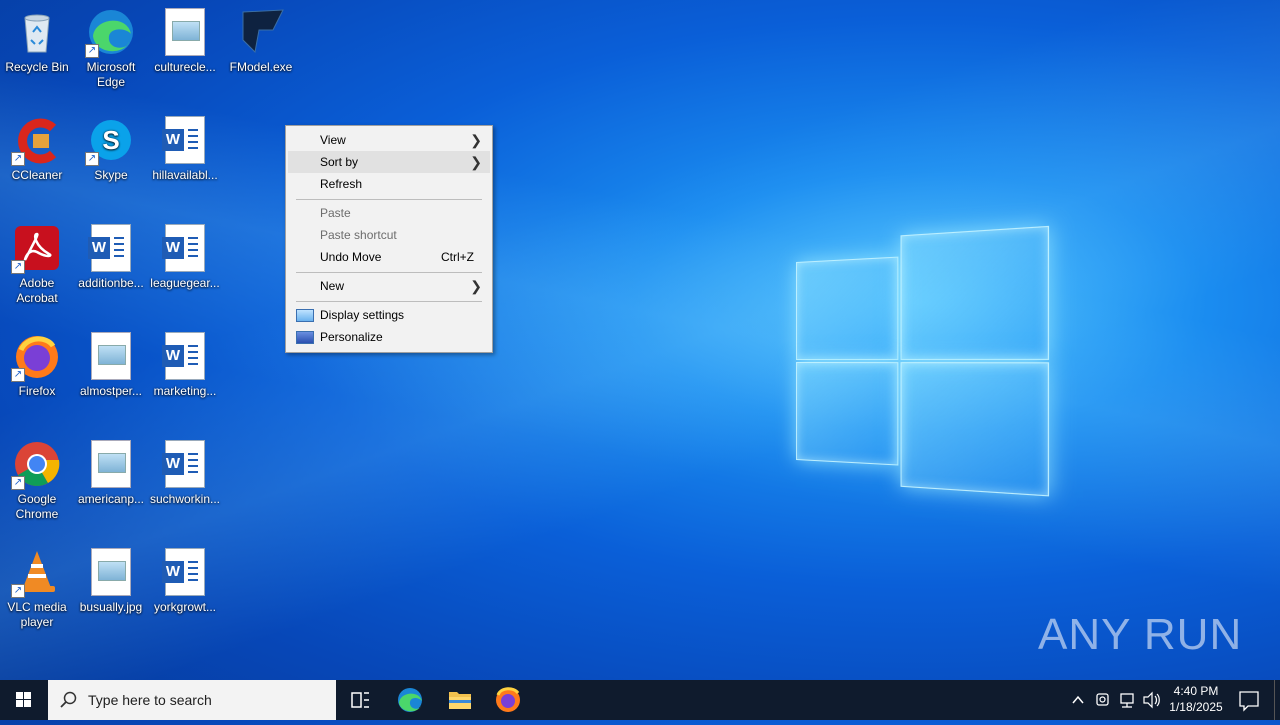 Image resolution: width=1280 pixels, height=725 pixels. Describe the element at coordinates (37, 391) in the screenshot. I see `desktop-icon-label: Firefox` at that location.